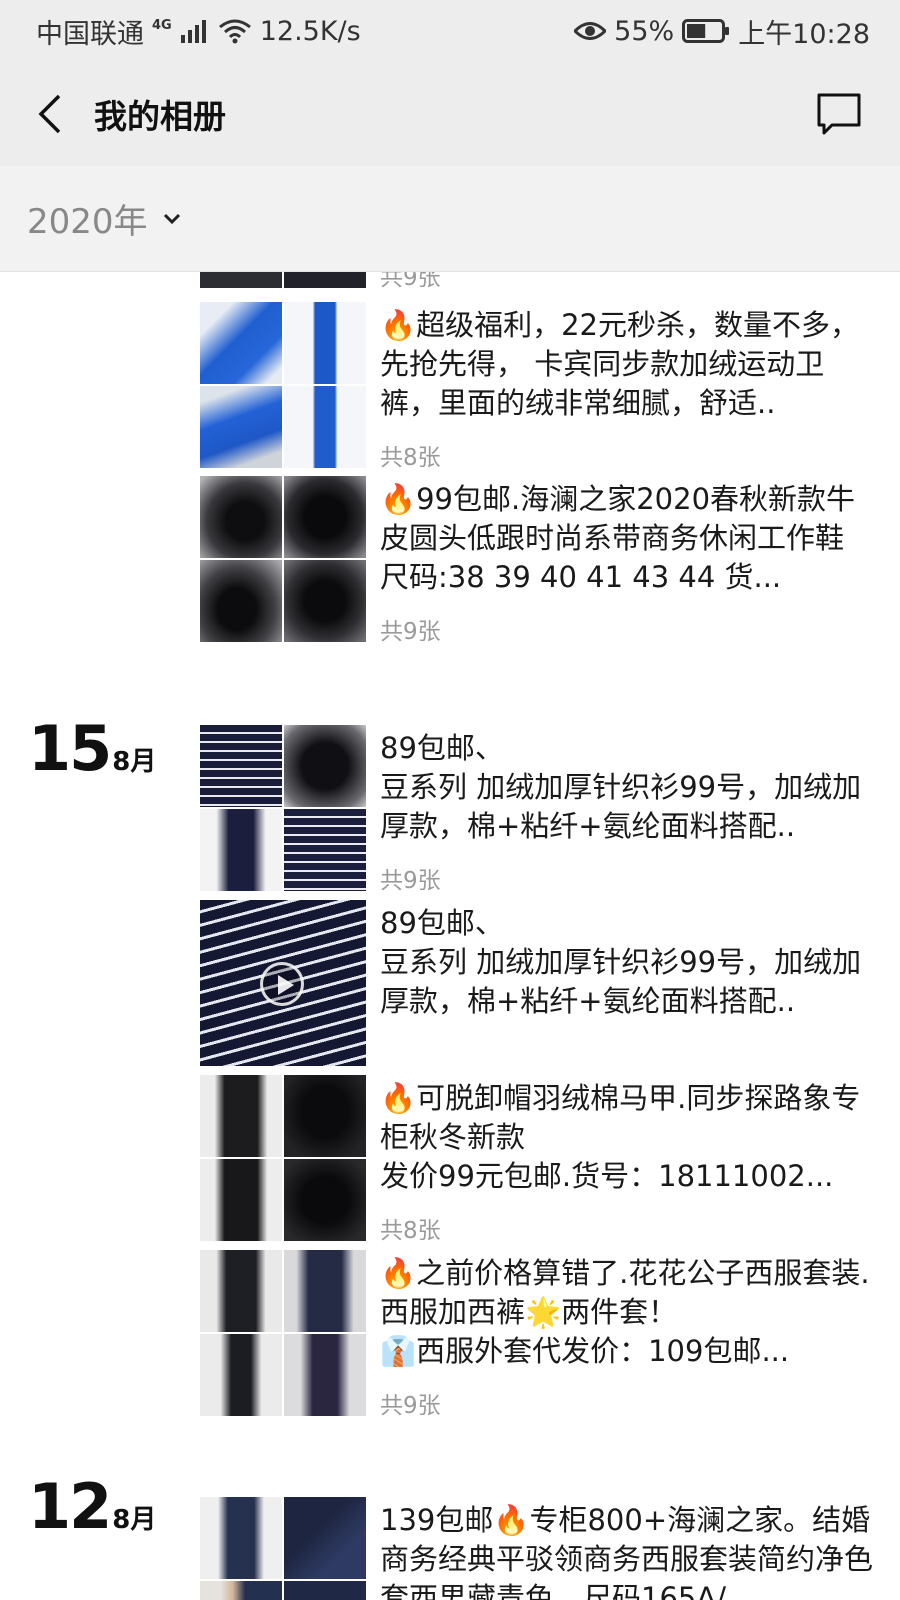  I want to click on date-day: 12, so click(70, 1506).